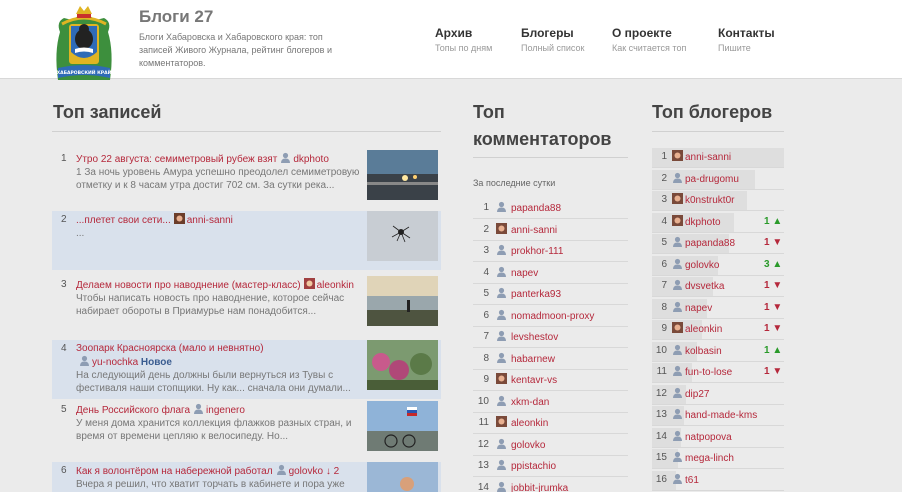  I want to click on post-title: Утро 22 августа: семиметровый рубеж взят, so click(176, 159).